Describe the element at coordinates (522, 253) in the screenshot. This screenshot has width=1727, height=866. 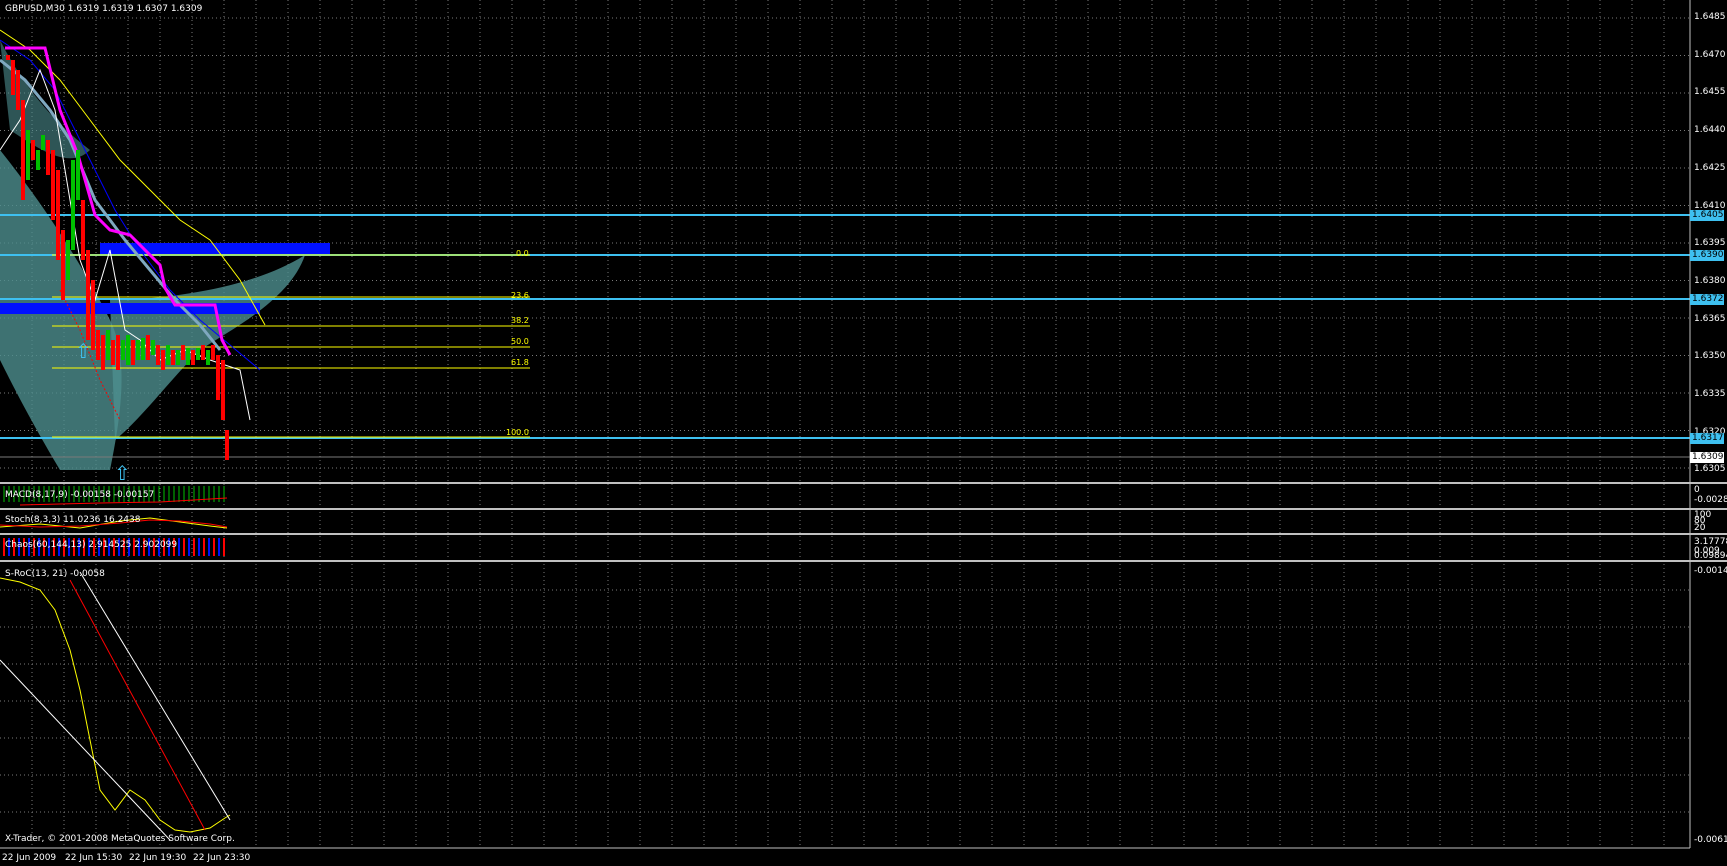
I see `fib-label-0: 0.0` at that location.